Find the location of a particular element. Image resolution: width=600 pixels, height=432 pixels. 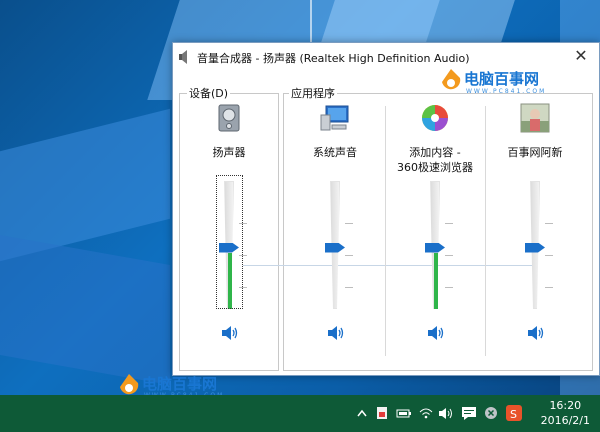

channel-app: 百事网阿新 is located at coordinates (535, 233).